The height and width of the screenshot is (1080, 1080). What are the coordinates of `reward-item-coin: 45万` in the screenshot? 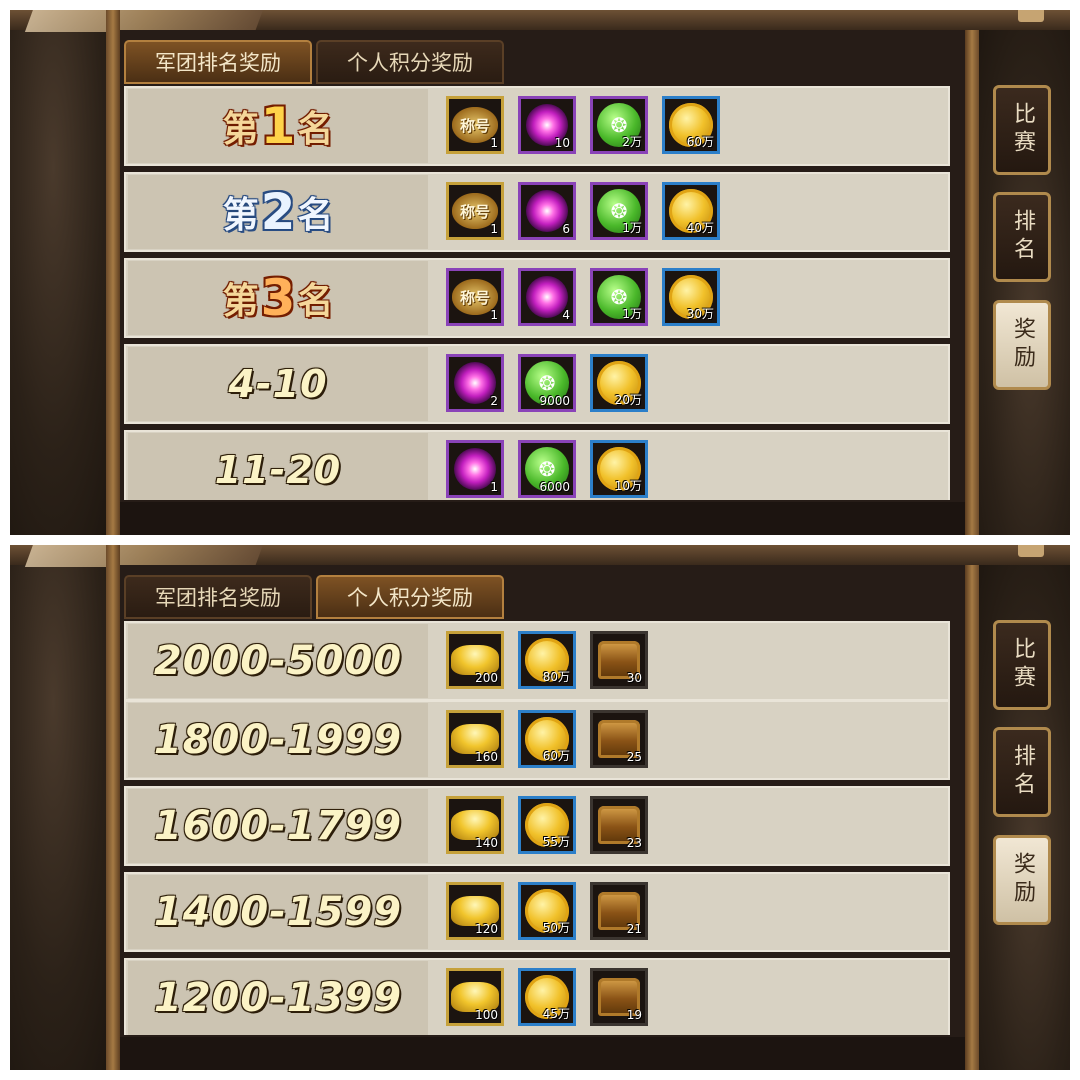 It's located at (547, 997).